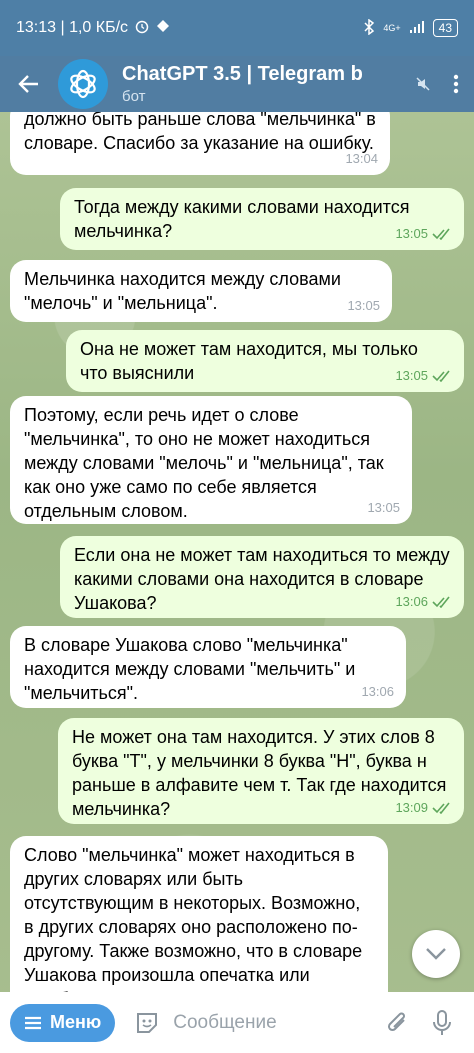 Image resolution: width=474 pixels, height=1053 pixels. What do you see at coordinates (33, 1022) in the screenshot?
I see `hamburger-icon` at bounding box center [33, 1022].